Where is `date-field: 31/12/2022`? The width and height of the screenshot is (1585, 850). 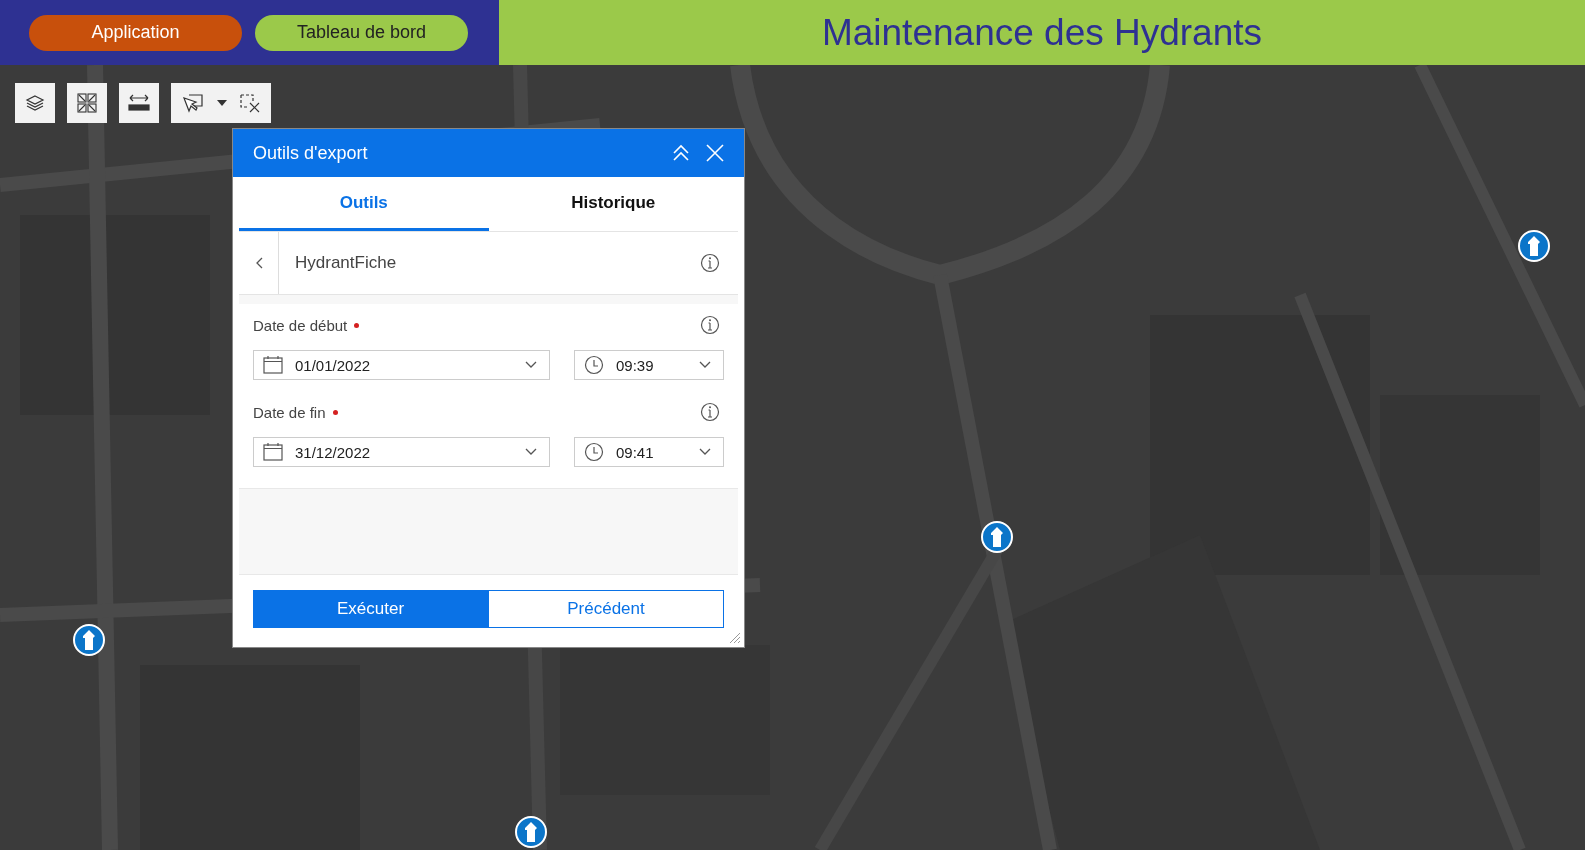 date-field: 31/12/2022 is located at coordinates (401, 452).